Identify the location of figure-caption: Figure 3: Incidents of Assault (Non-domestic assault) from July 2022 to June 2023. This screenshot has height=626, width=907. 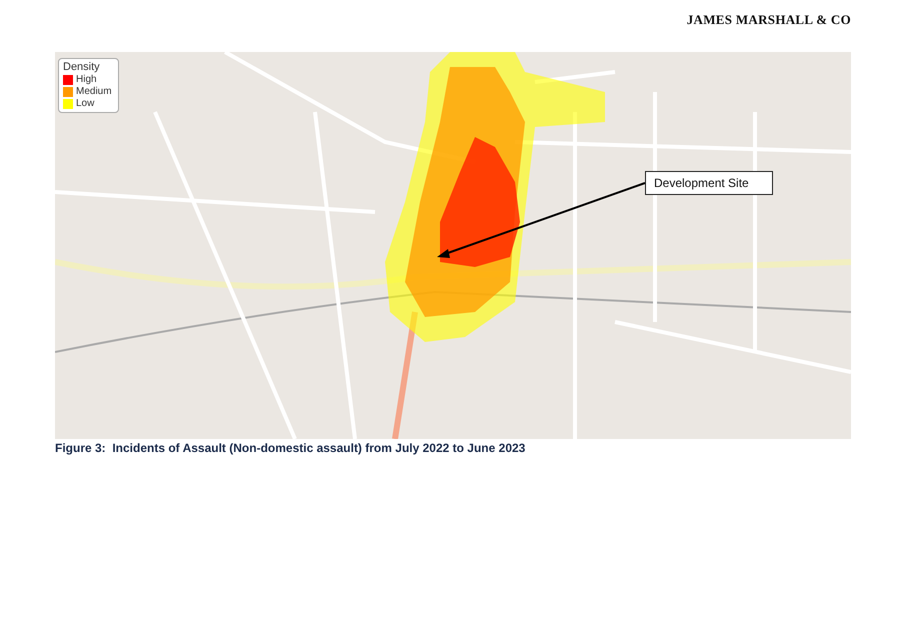
(290, 448).